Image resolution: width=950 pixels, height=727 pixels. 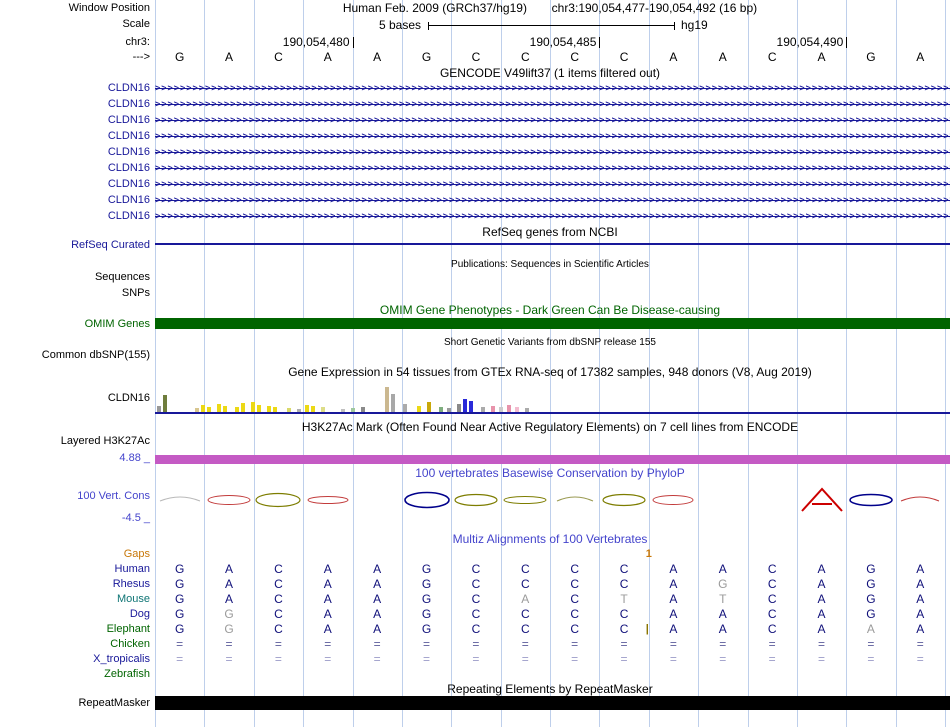 I want to click on repeatmasker-track-title: Repeating Elements by RepeatMasker, so click(x=550, y=689).